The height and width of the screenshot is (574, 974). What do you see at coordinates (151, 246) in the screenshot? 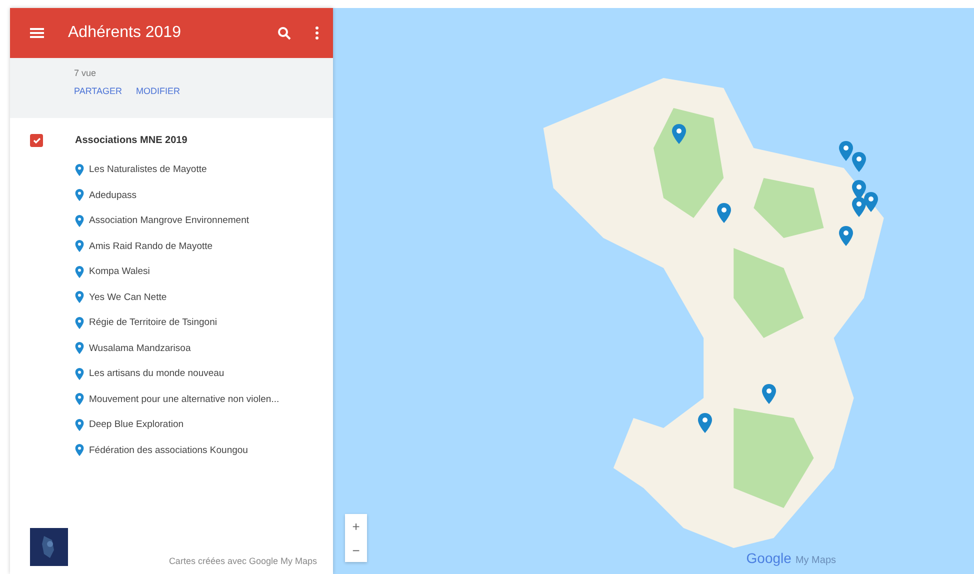
I see `place-name: Amis Raid Rando de Mayotte` at bounding box center [151, 246].